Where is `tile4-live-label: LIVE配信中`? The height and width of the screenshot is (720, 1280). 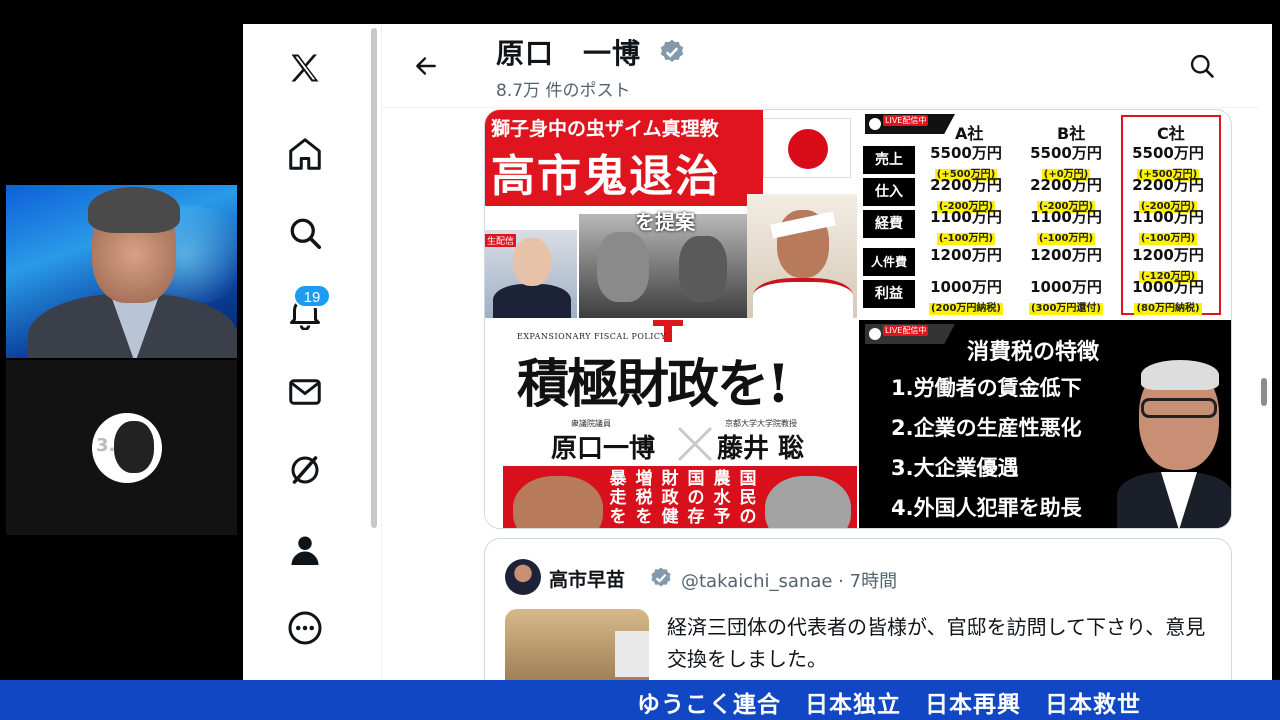
tile4-live-label: LIVE配信中 is located at coordinates (906, 330).